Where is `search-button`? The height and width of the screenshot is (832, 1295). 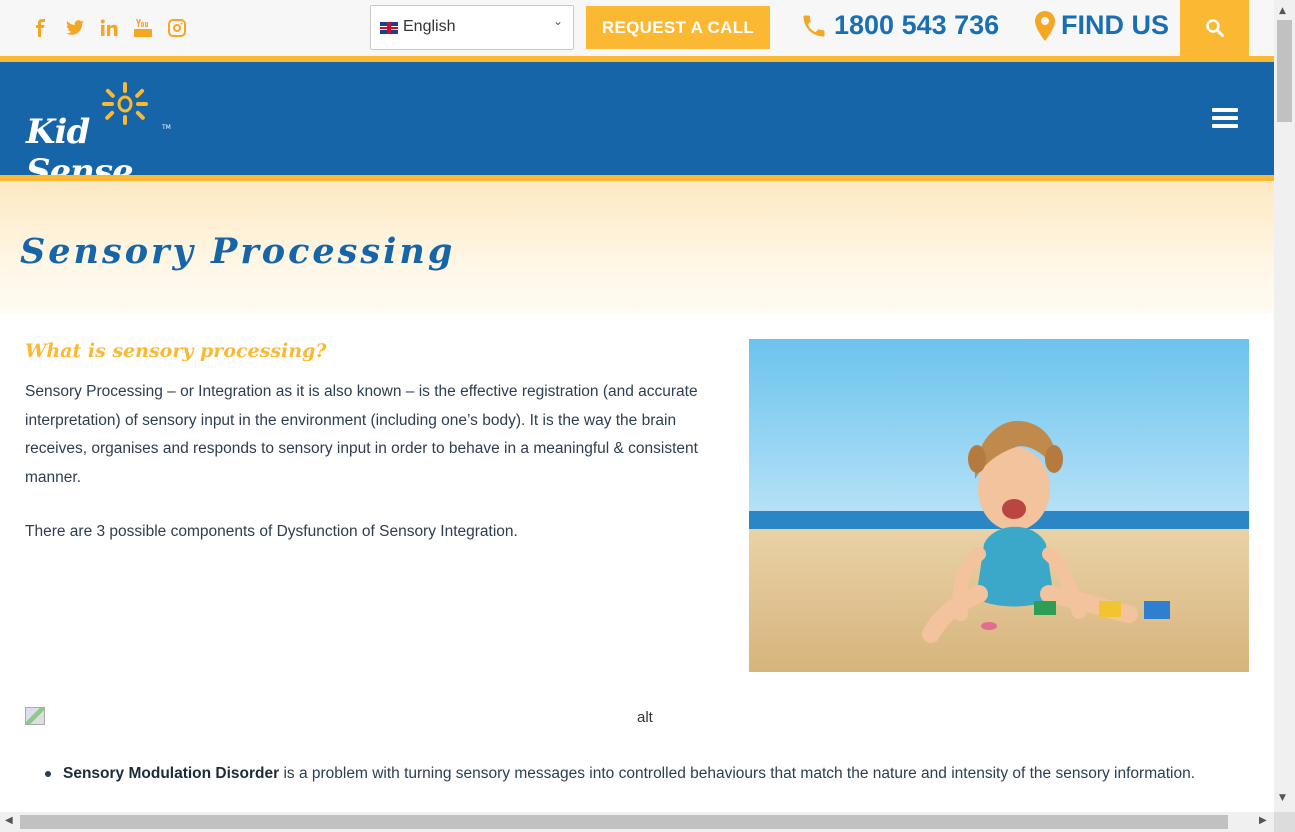
search-button is located at coordinates (1214, 28).